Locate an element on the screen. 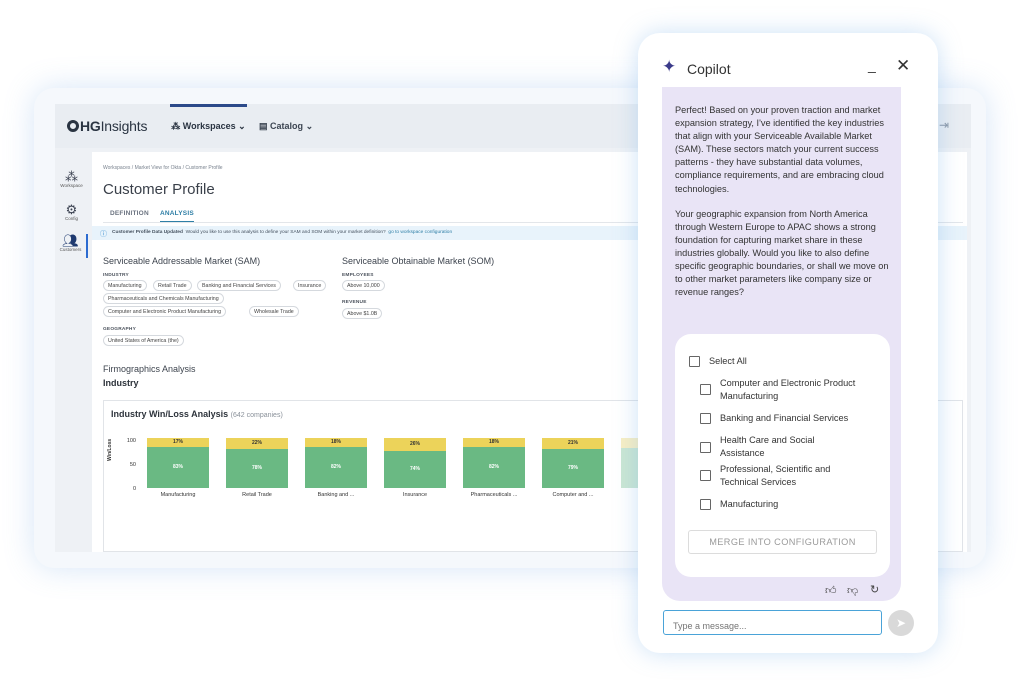 This screenshot has width=1020, height=686. chart-bar: 21% 79% is located at coordinates (573, 463).